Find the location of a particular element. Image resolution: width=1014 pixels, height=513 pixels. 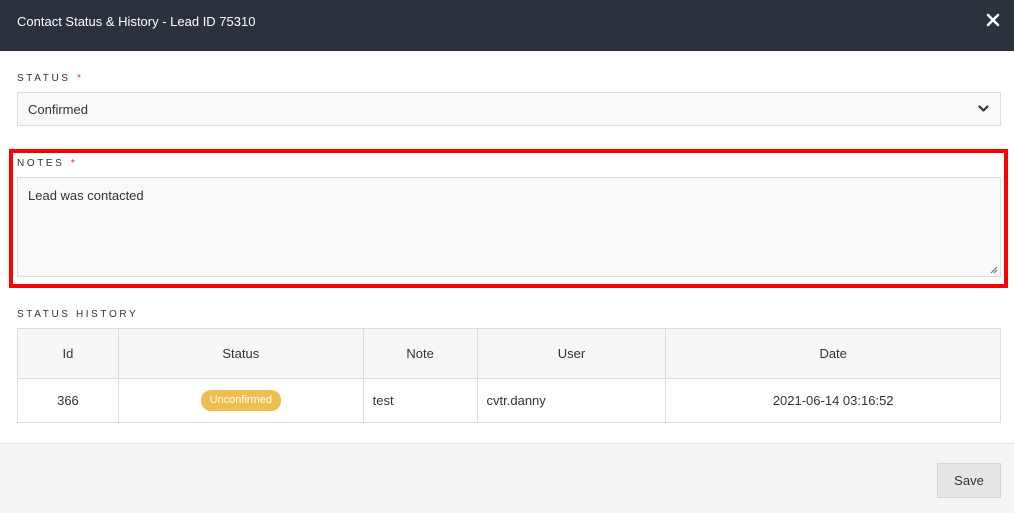

column-header-note: Note is located at coordinates (420, 353).